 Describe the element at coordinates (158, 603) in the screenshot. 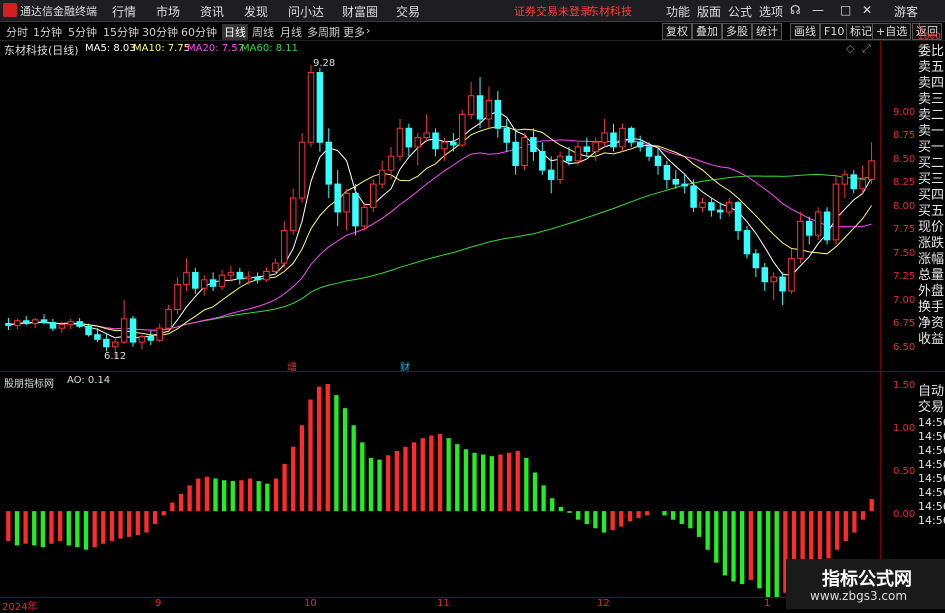

I see `x-tick: 9` at that location.